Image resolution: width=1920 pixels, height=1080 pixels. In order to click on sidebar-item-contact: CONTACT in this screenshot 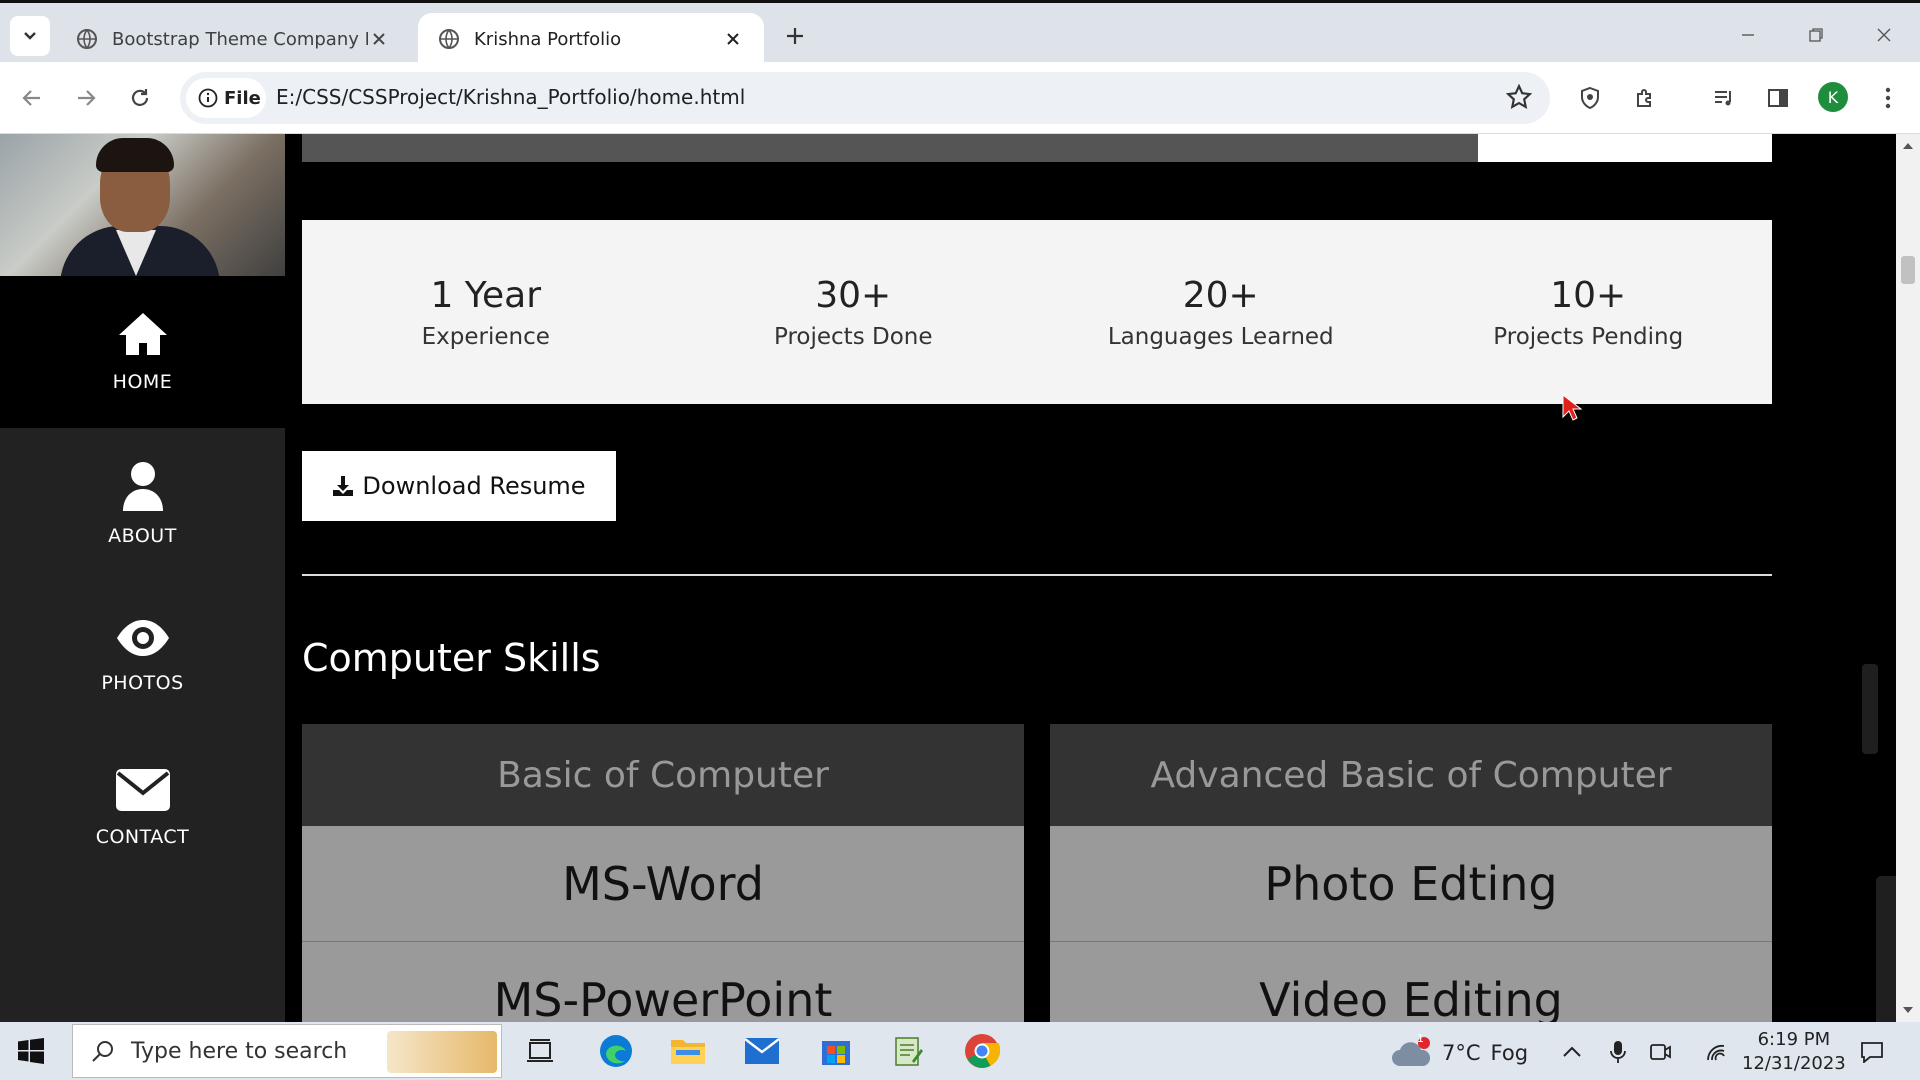, I will do `click(142, 808)`.